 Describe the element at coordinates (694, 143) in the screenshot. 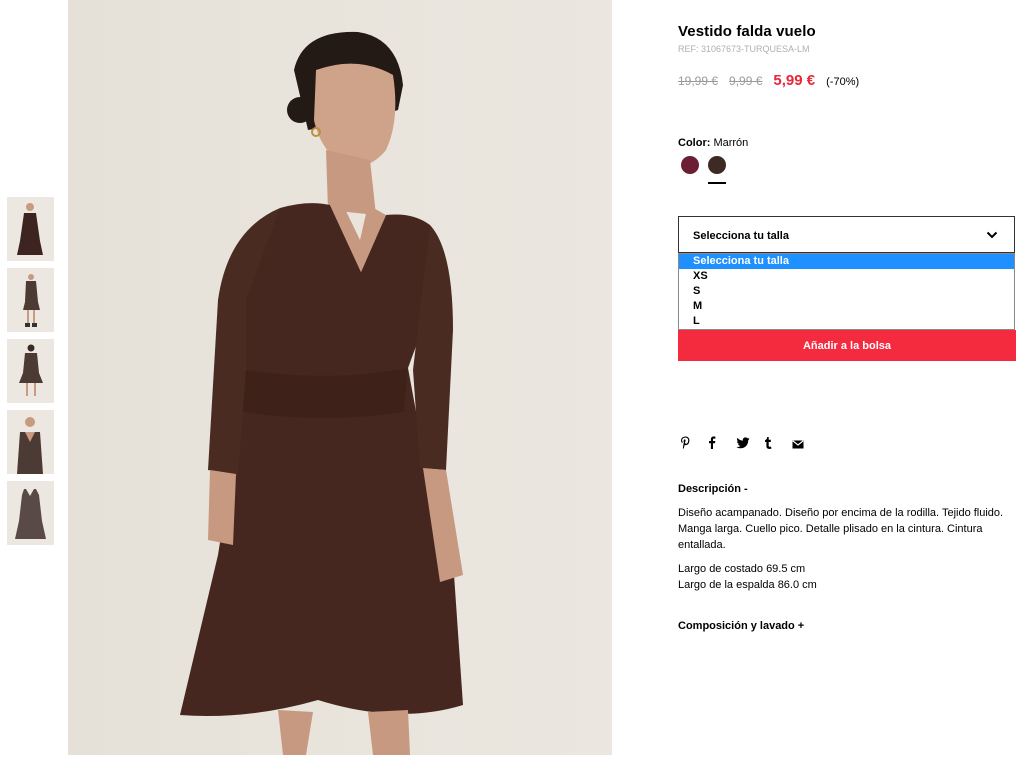

I see `color-label: Color:` at that location.